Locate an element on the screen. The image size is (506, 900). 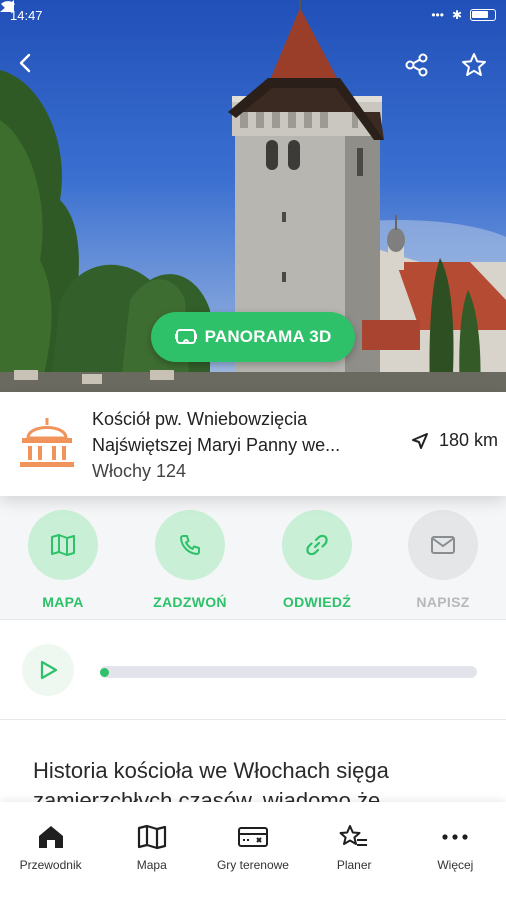
back-button is located at coordinates (31, 69).